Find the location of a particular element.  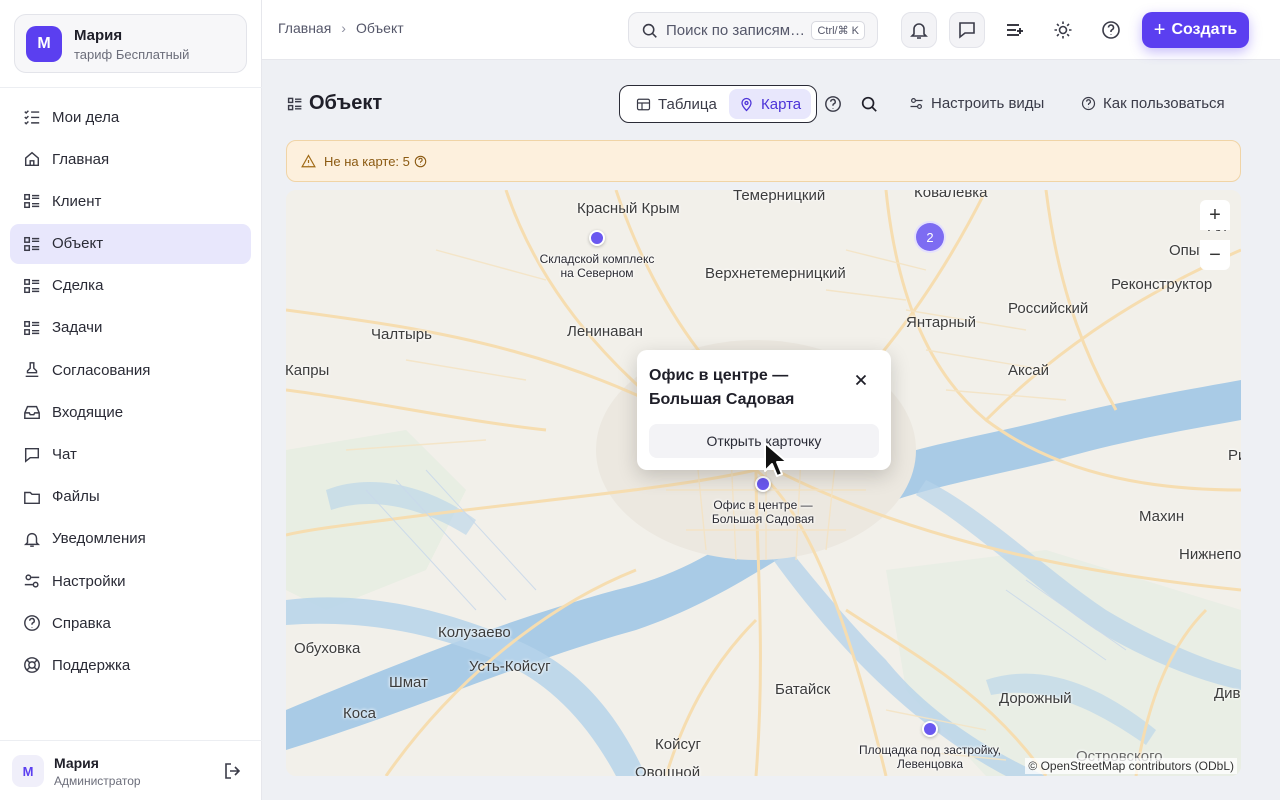

breadcrumb-current: Объект is located at coordinates (379, 28).